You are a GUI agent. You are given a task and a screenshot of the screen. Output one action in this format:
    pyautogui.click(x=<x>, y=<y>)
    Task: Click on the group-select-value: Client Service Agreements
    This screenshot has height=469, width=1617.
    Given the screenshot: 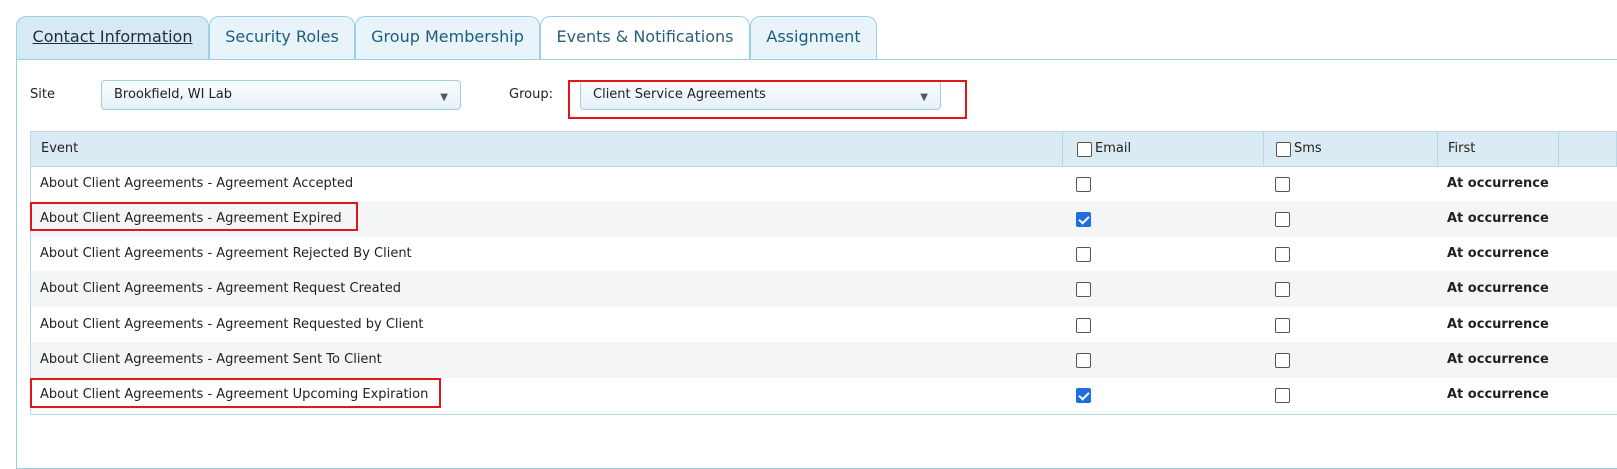 What is the action you would take?
    pyautogui.click(x=679, y=94)
    